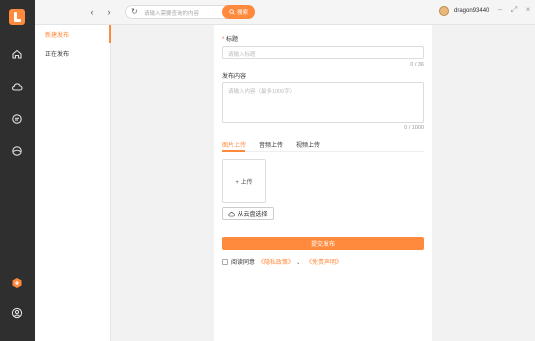  I want to click on content-textarea: 请输入内容（最多1000字）, so click(323, 102).